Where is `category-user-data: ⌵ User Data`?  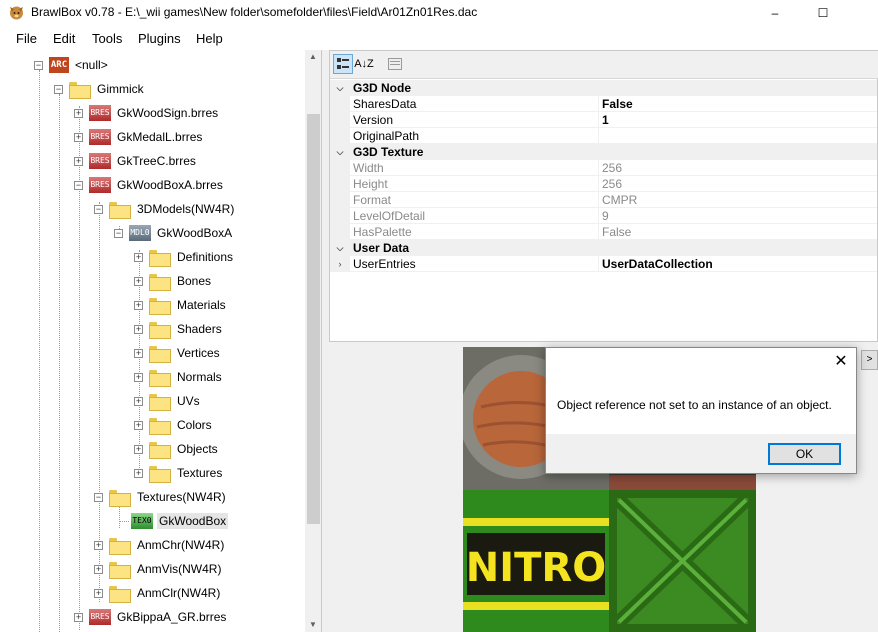
category-user-data: ⌵ User Data is located at coordinates (603, 248).